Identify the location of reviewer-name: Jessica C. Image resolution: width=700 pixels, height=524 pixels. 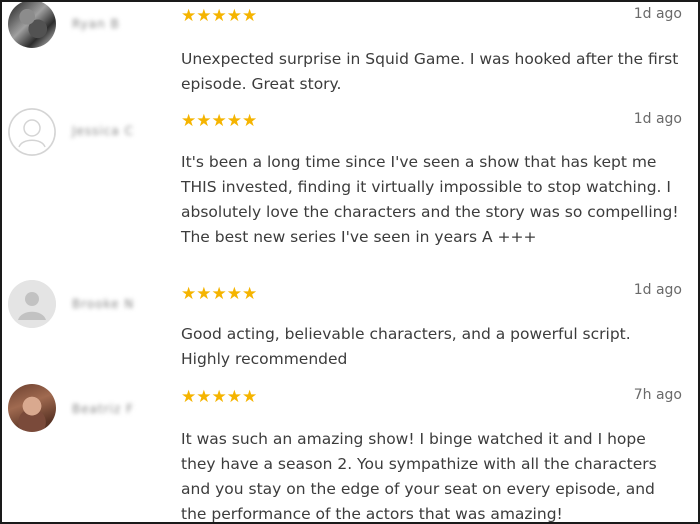
(103, 131).